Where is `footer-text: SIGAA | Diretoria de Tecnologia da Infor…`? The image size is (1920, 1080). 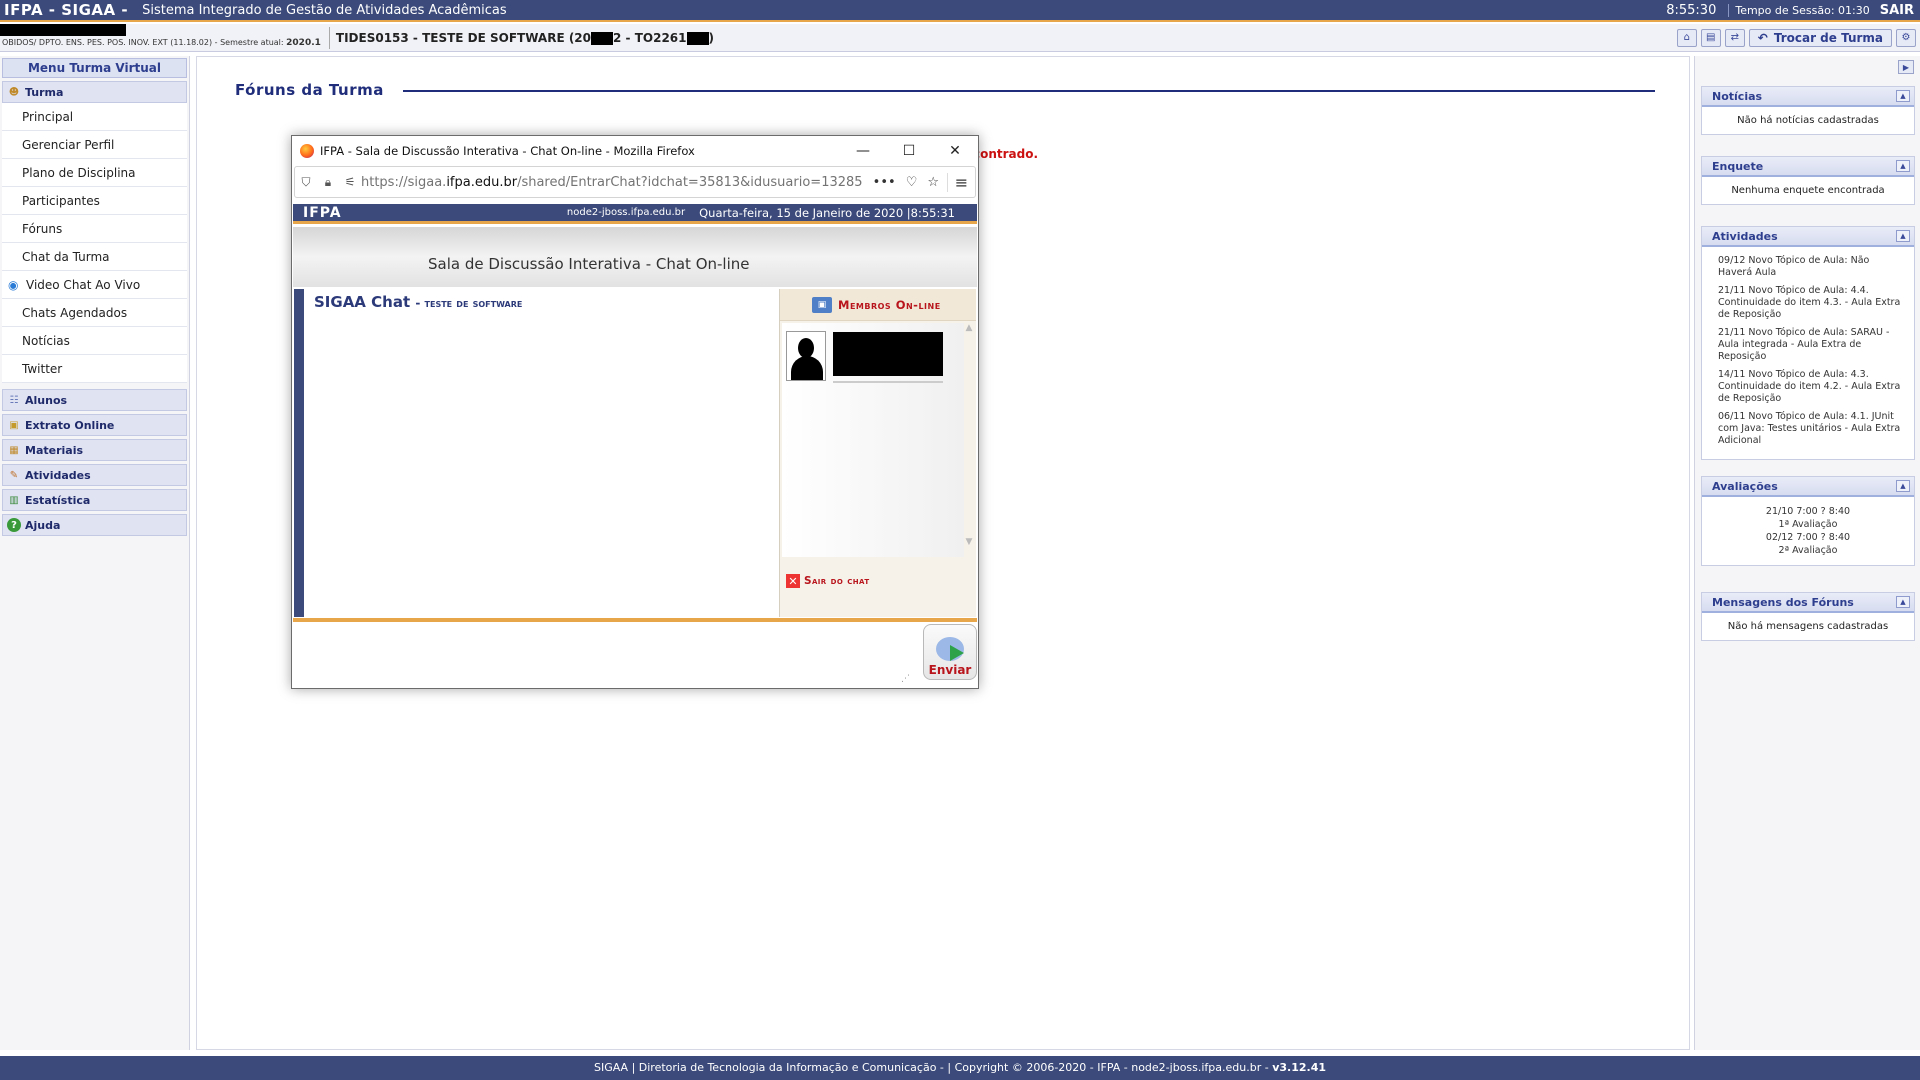 footer-text: SIGAA | Diretoria de Tecnologia da Infor… is located at coordinates (931, 1067).